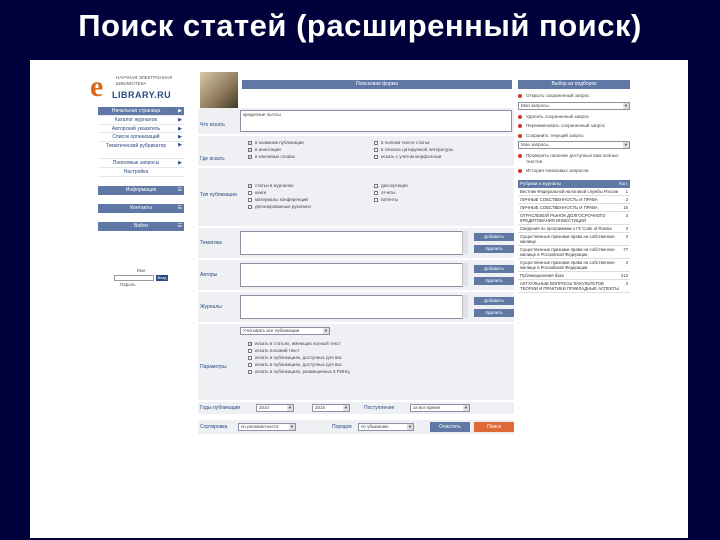 The height and width of the screenshot is (540, 720). What do you see at coordinates (494, 237) in the screenshot?
I see `topics-add-button: Добавить` at bounding box center [494, 237].